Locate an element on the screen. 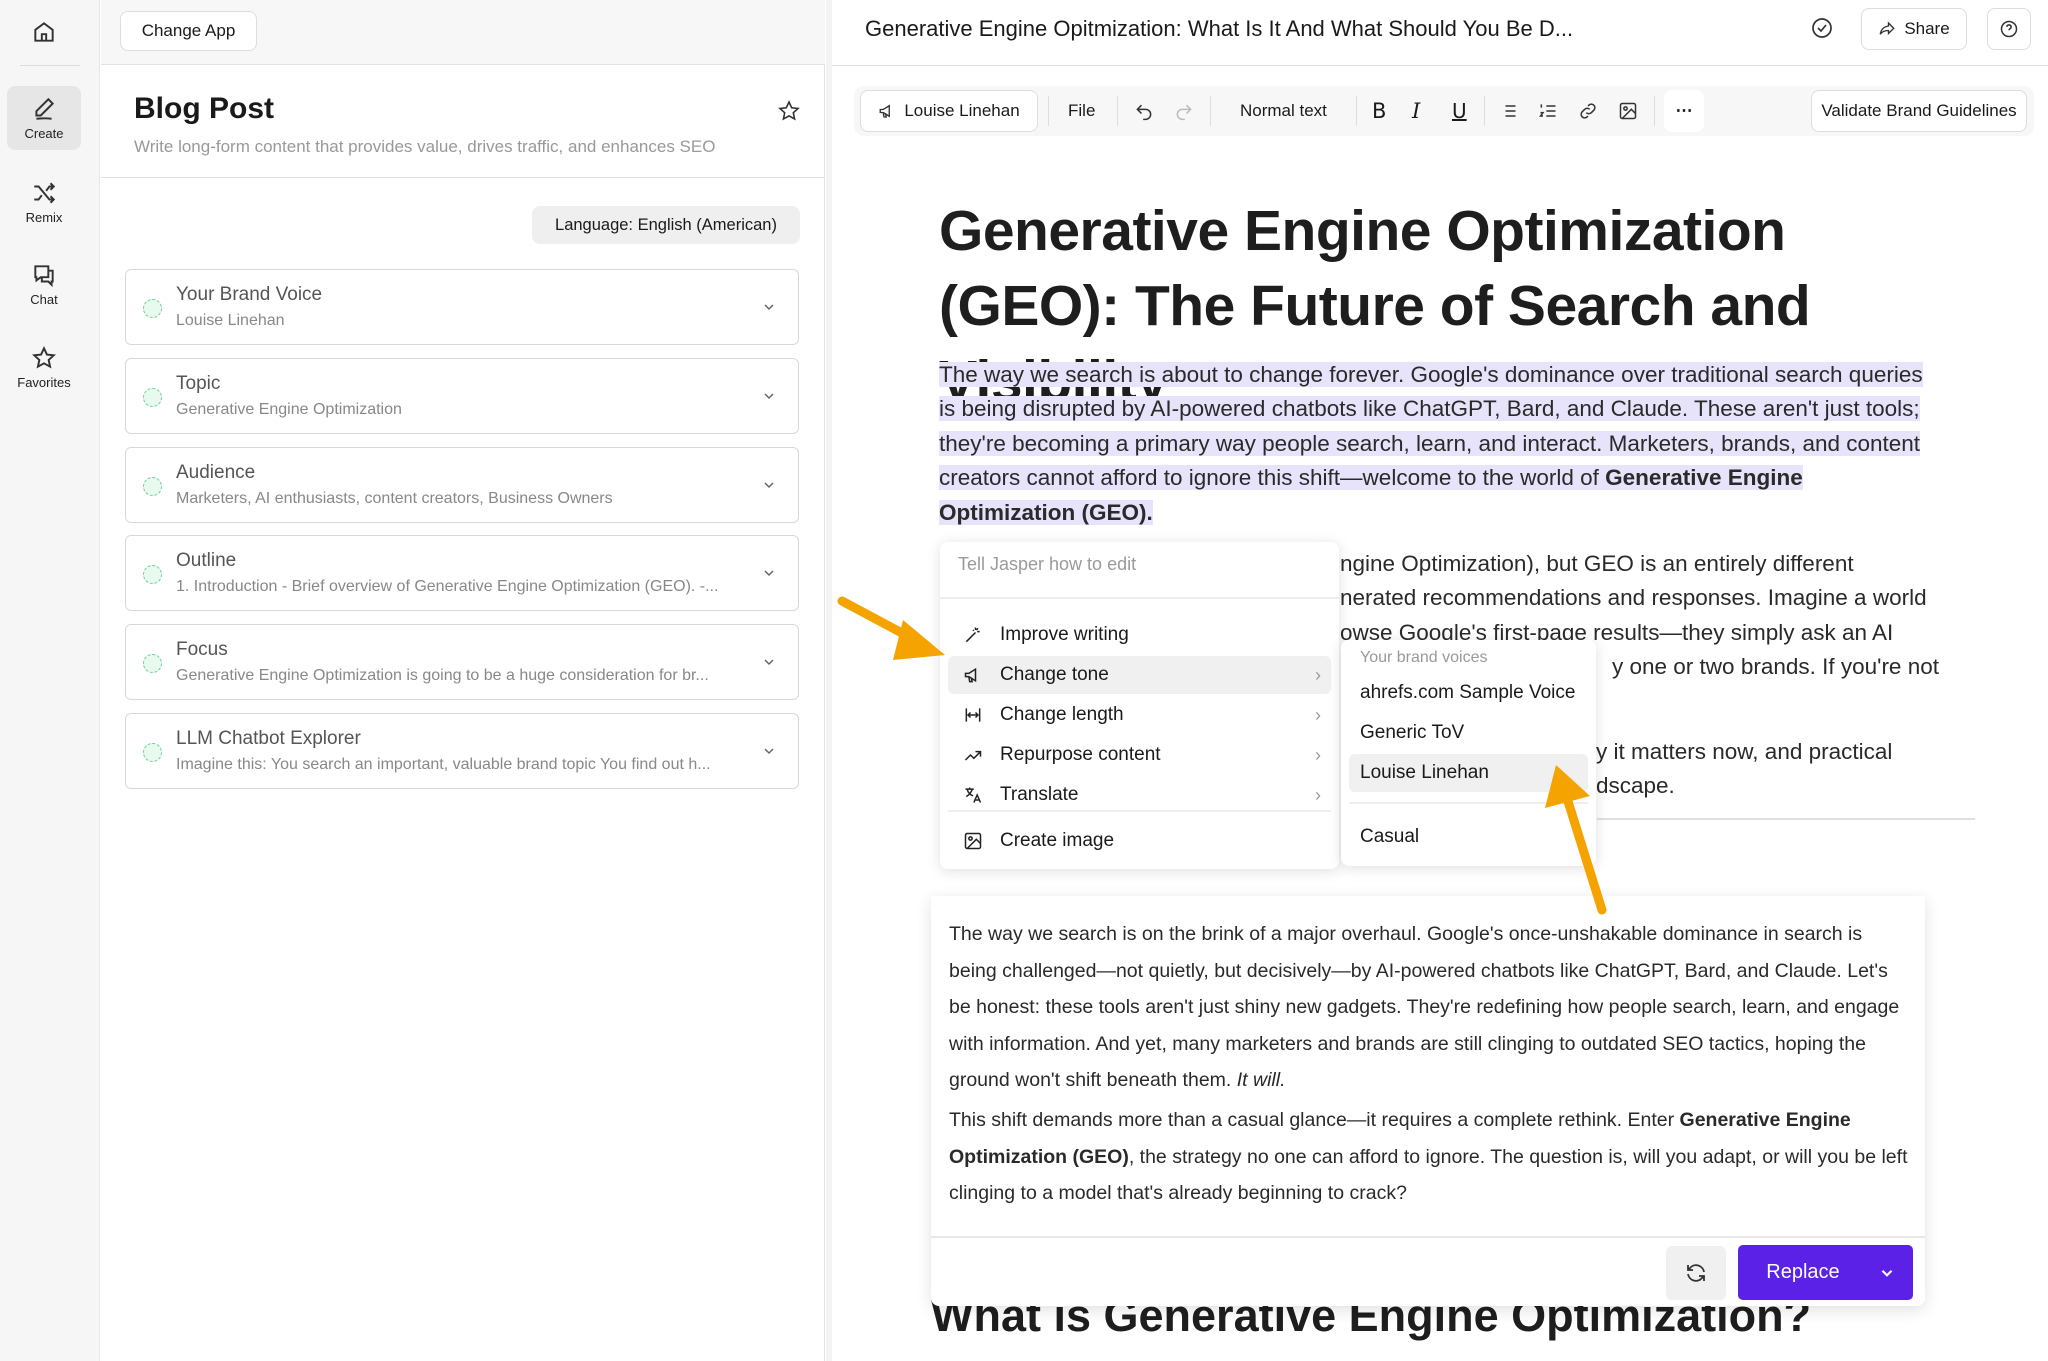  voice-option: Generic ToV is located at coordinates (1468, 733).